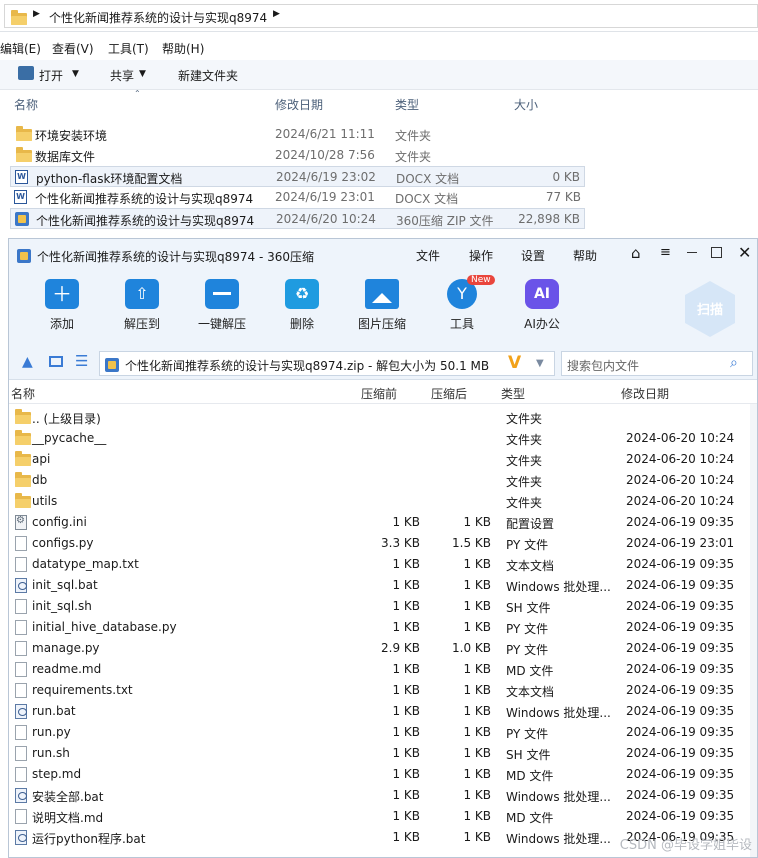  Describe the element at coordinates (23, 416) in the screenshot. I see `folder-icon` at that location.